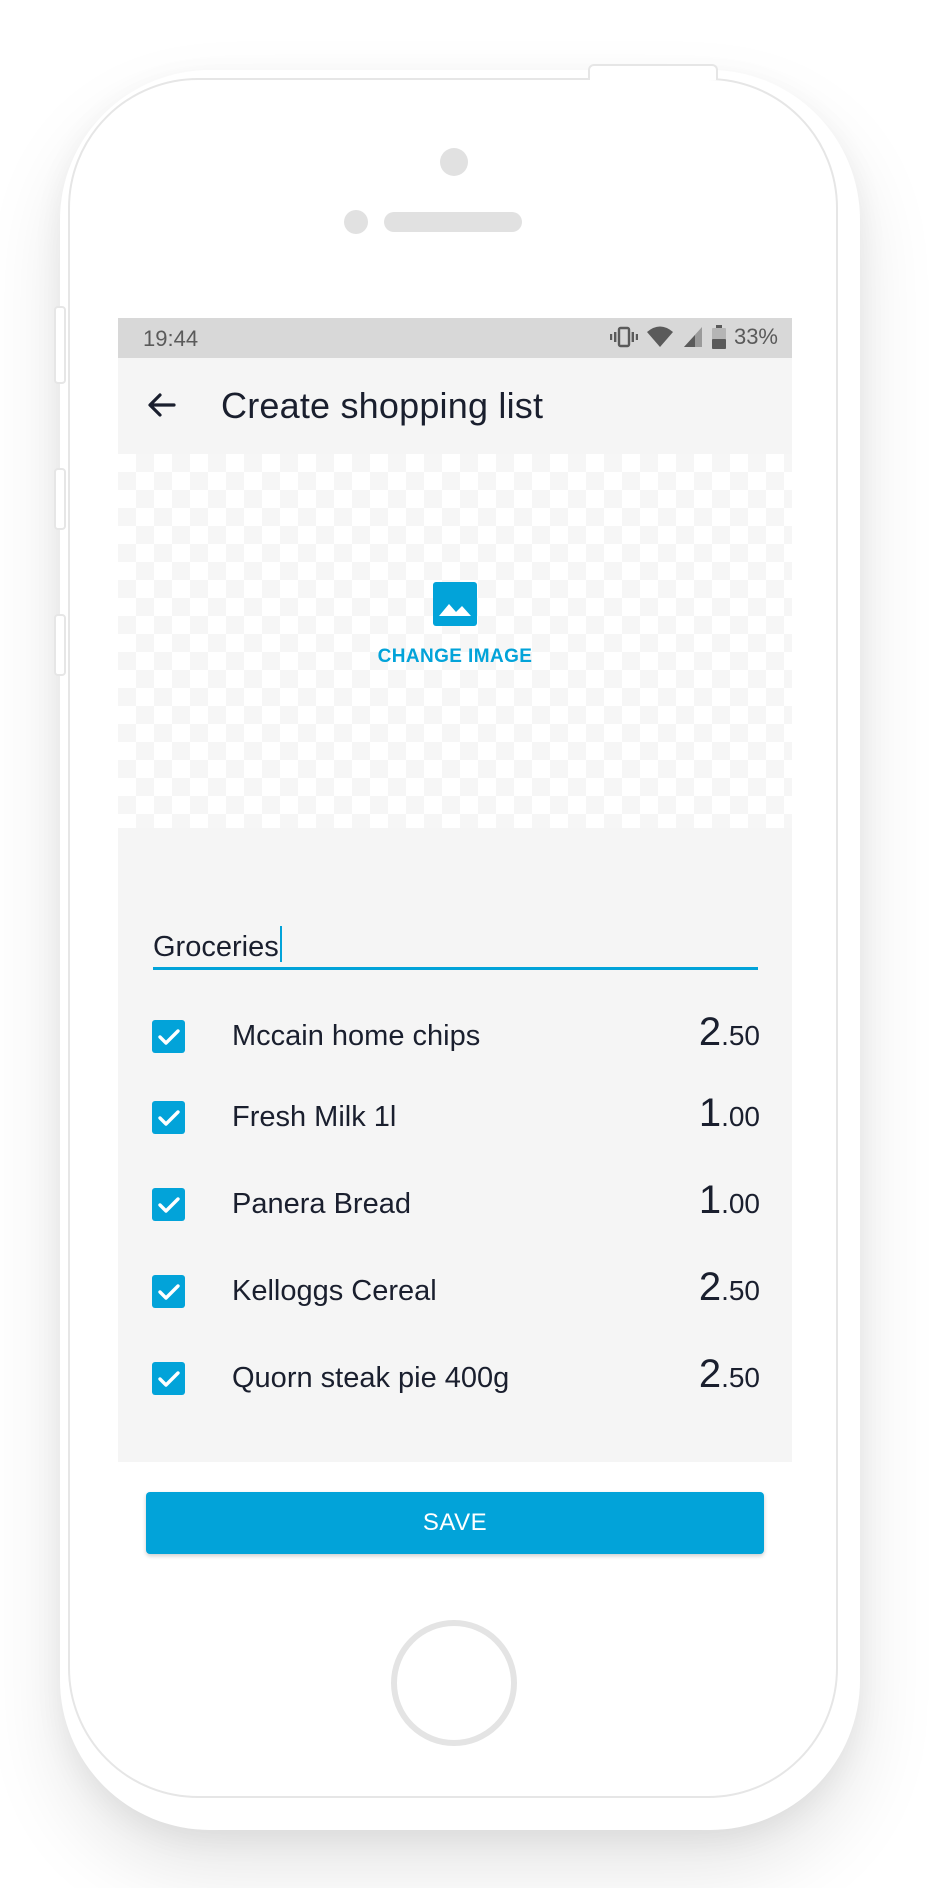 The height and width of the screenshot is (1888, 934). What do you see at coordinates (454, 1683) in the screenshot?
I see `home-button` at bounding box center [454, 1683].